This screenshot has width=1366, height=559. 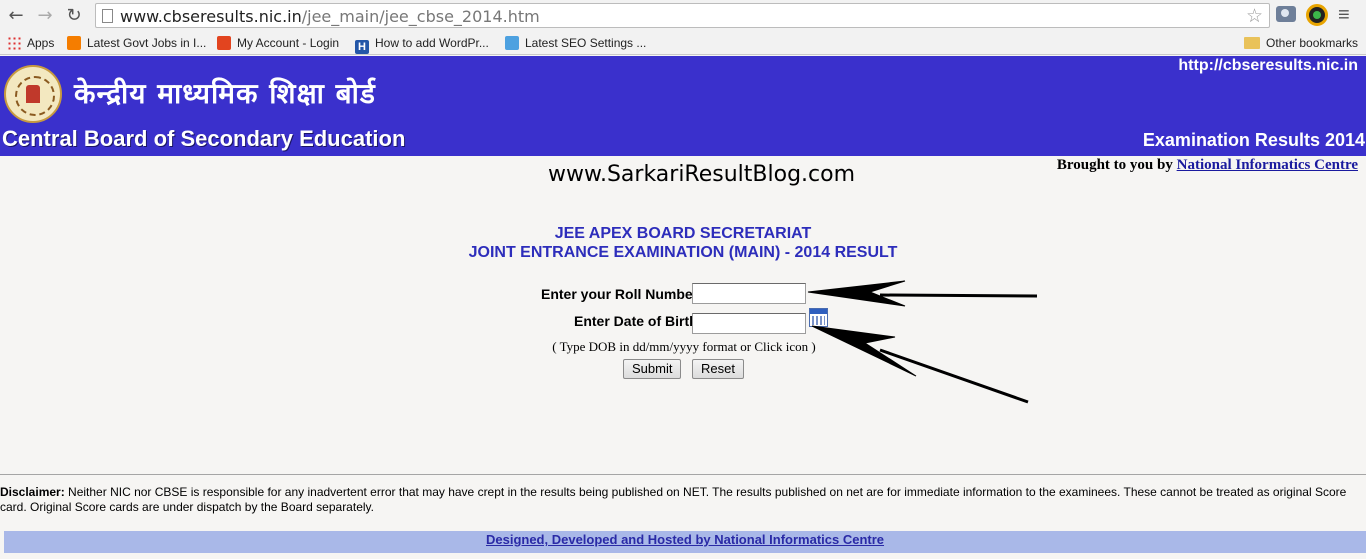 What do you see at coordinates (683, 233) in the screenshot?
I see `page-title: JEE APEX BOARD SECRETARIAT` at bounding box center [683, 233].